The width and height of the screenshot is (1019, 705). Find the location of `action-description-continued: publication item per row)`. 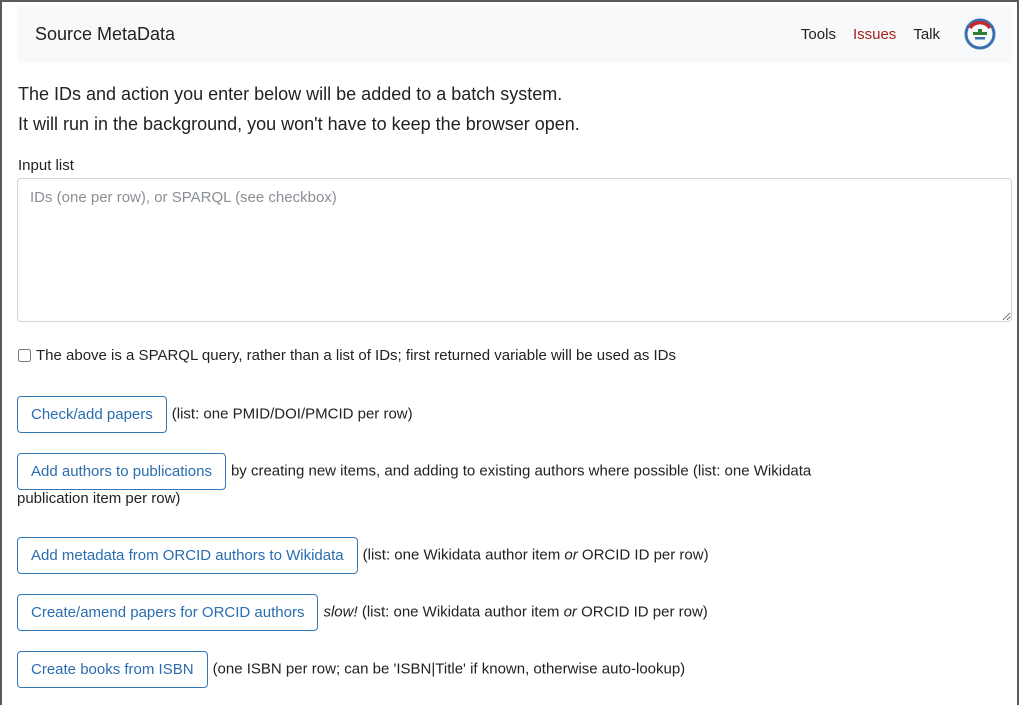

action-description-continued: publication item per row) is located at coordinates (99, 498).